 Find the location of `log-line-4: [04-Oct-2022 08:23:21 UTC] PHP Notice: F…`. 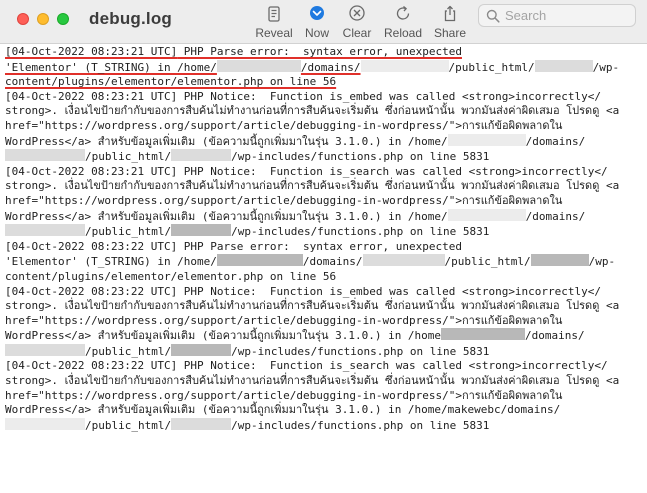

log-line-4: [04-Oct-2022 08:23:21 UTC] PHP Notice: F… is located at coordinates (303, 96).